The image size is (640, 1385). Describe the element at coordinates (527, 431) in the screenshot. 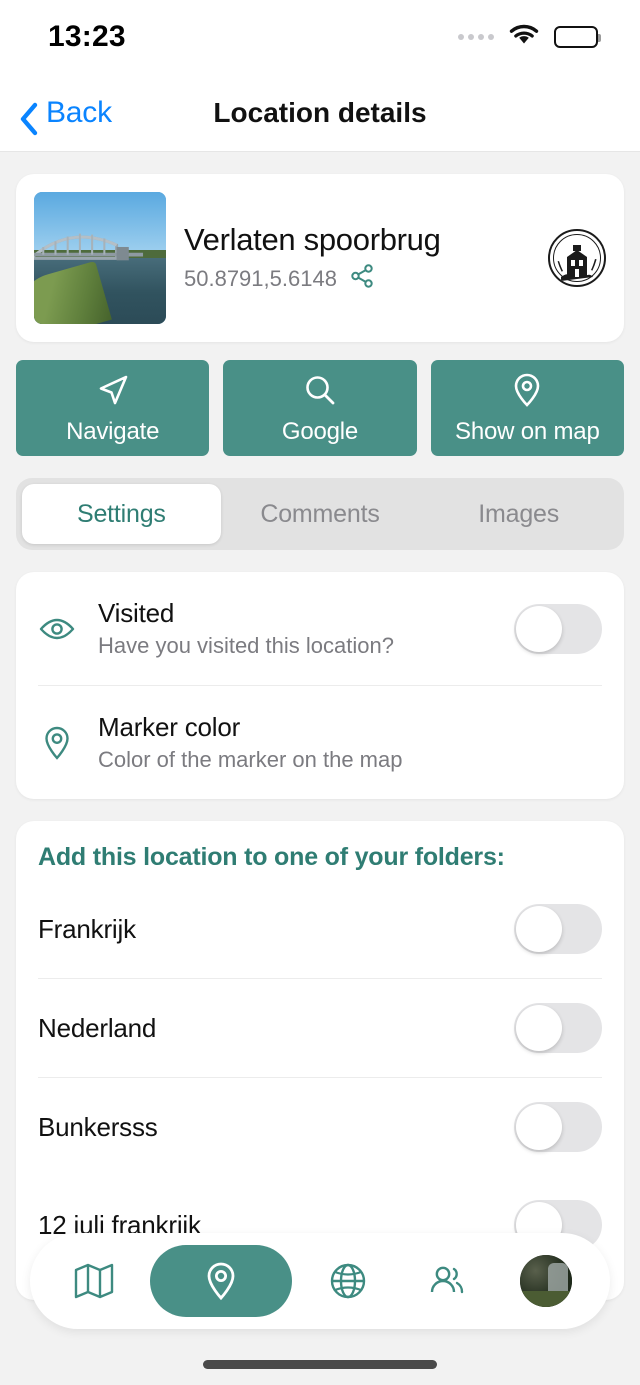

I see `show-on-map-button-label: Show on map` at that location.